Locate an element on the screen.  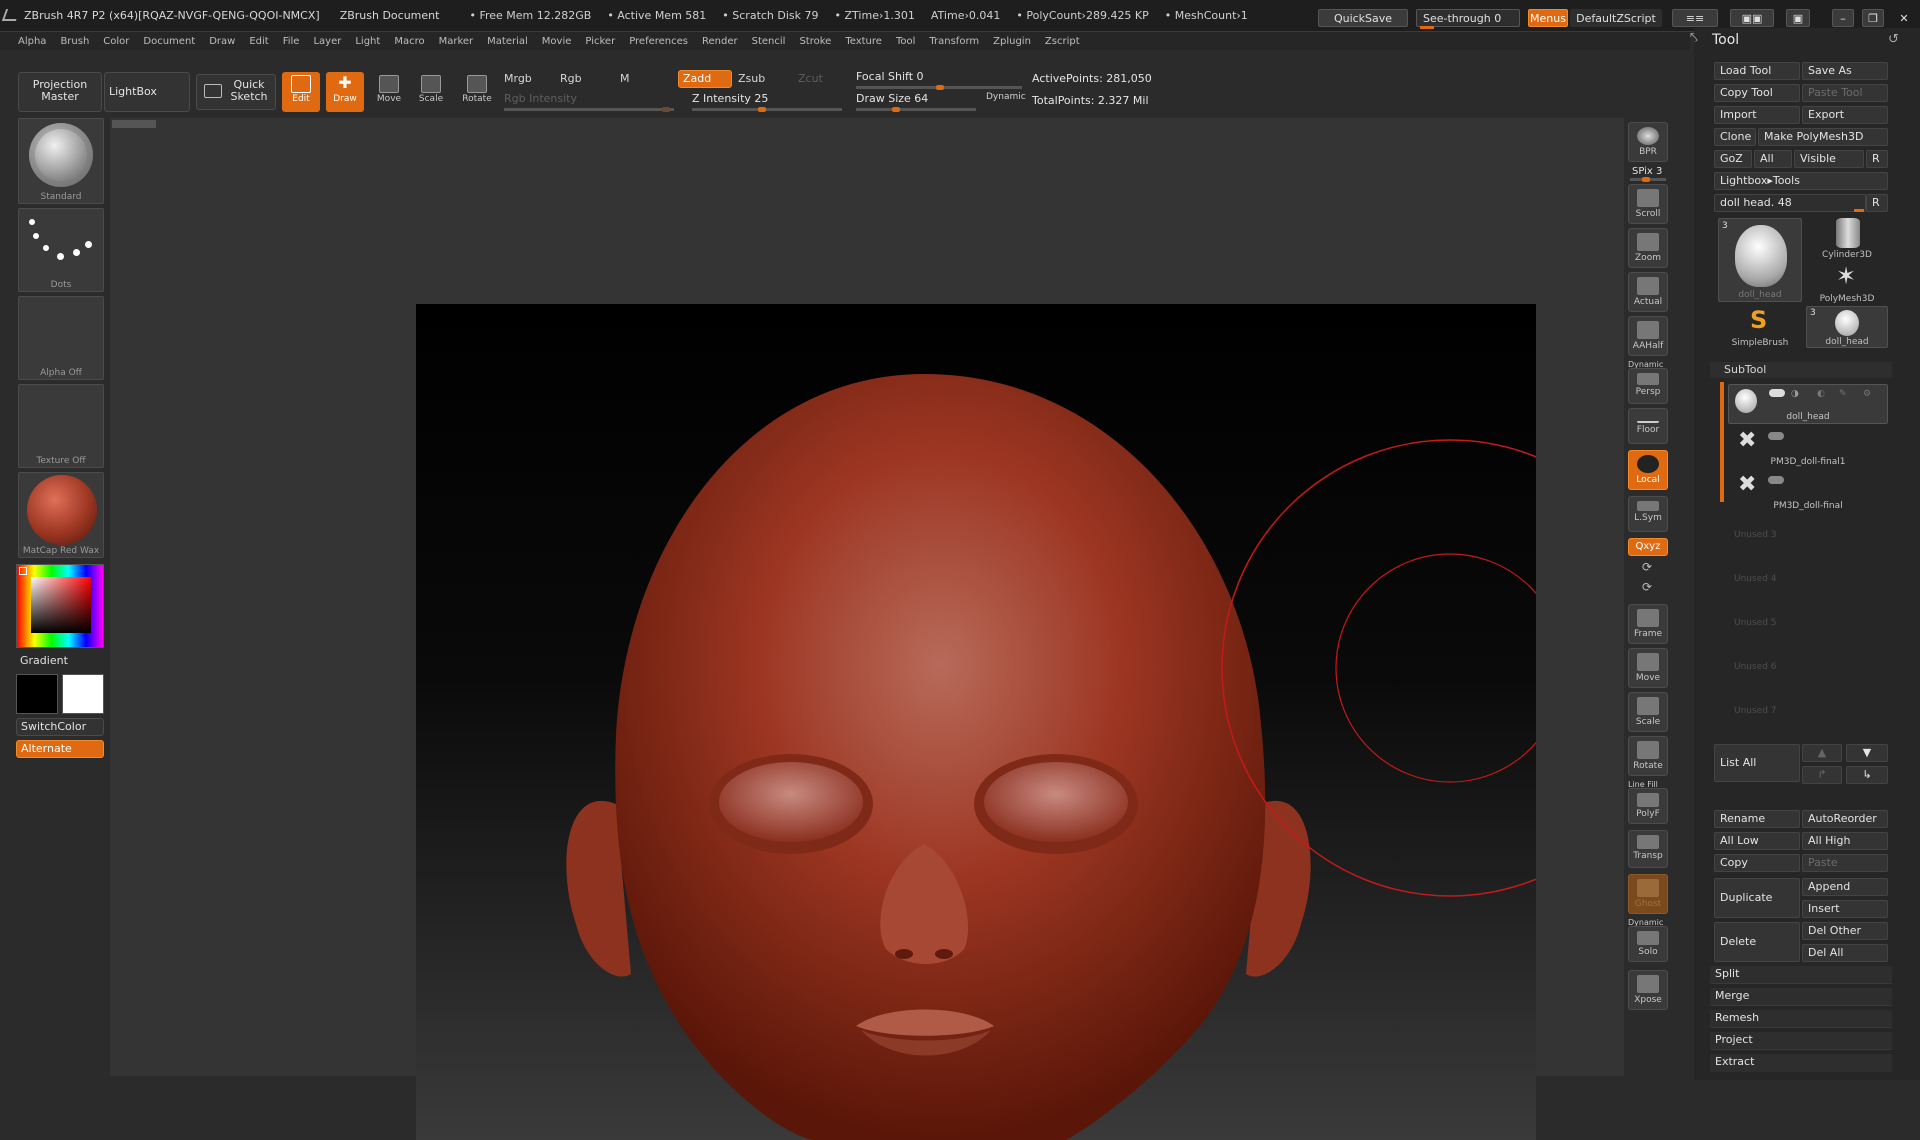
rotate-y-icon: ⟳ is located at coordinates (1647, 567).